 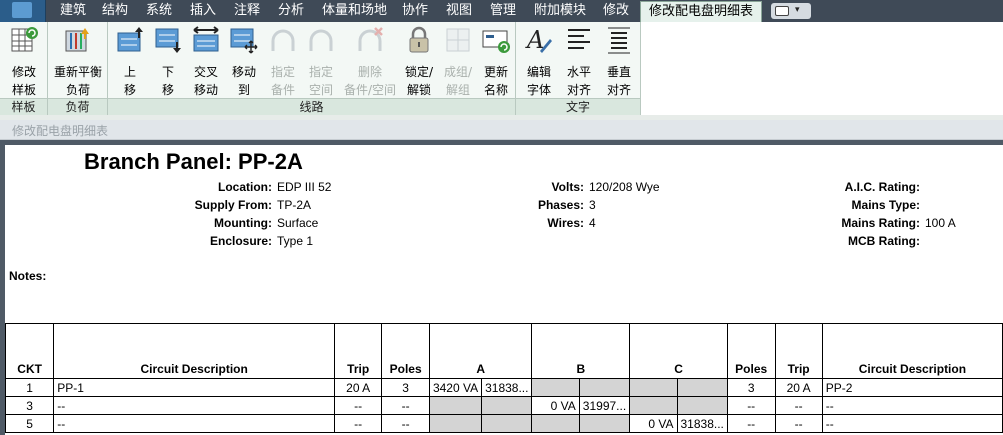 What do you see at coordinates (798, 387) in the screenshot?
I see `cell-trip-right: 20 A` at bounding box center [798, 387].